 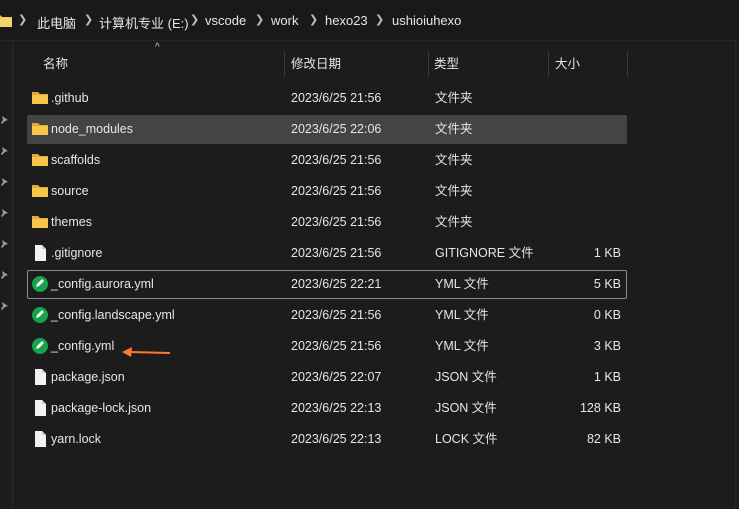 What do you see at coordinates (55, 64) in the screenshot?
I see `column-header-name: 名称` at bounding box center [55, 64].